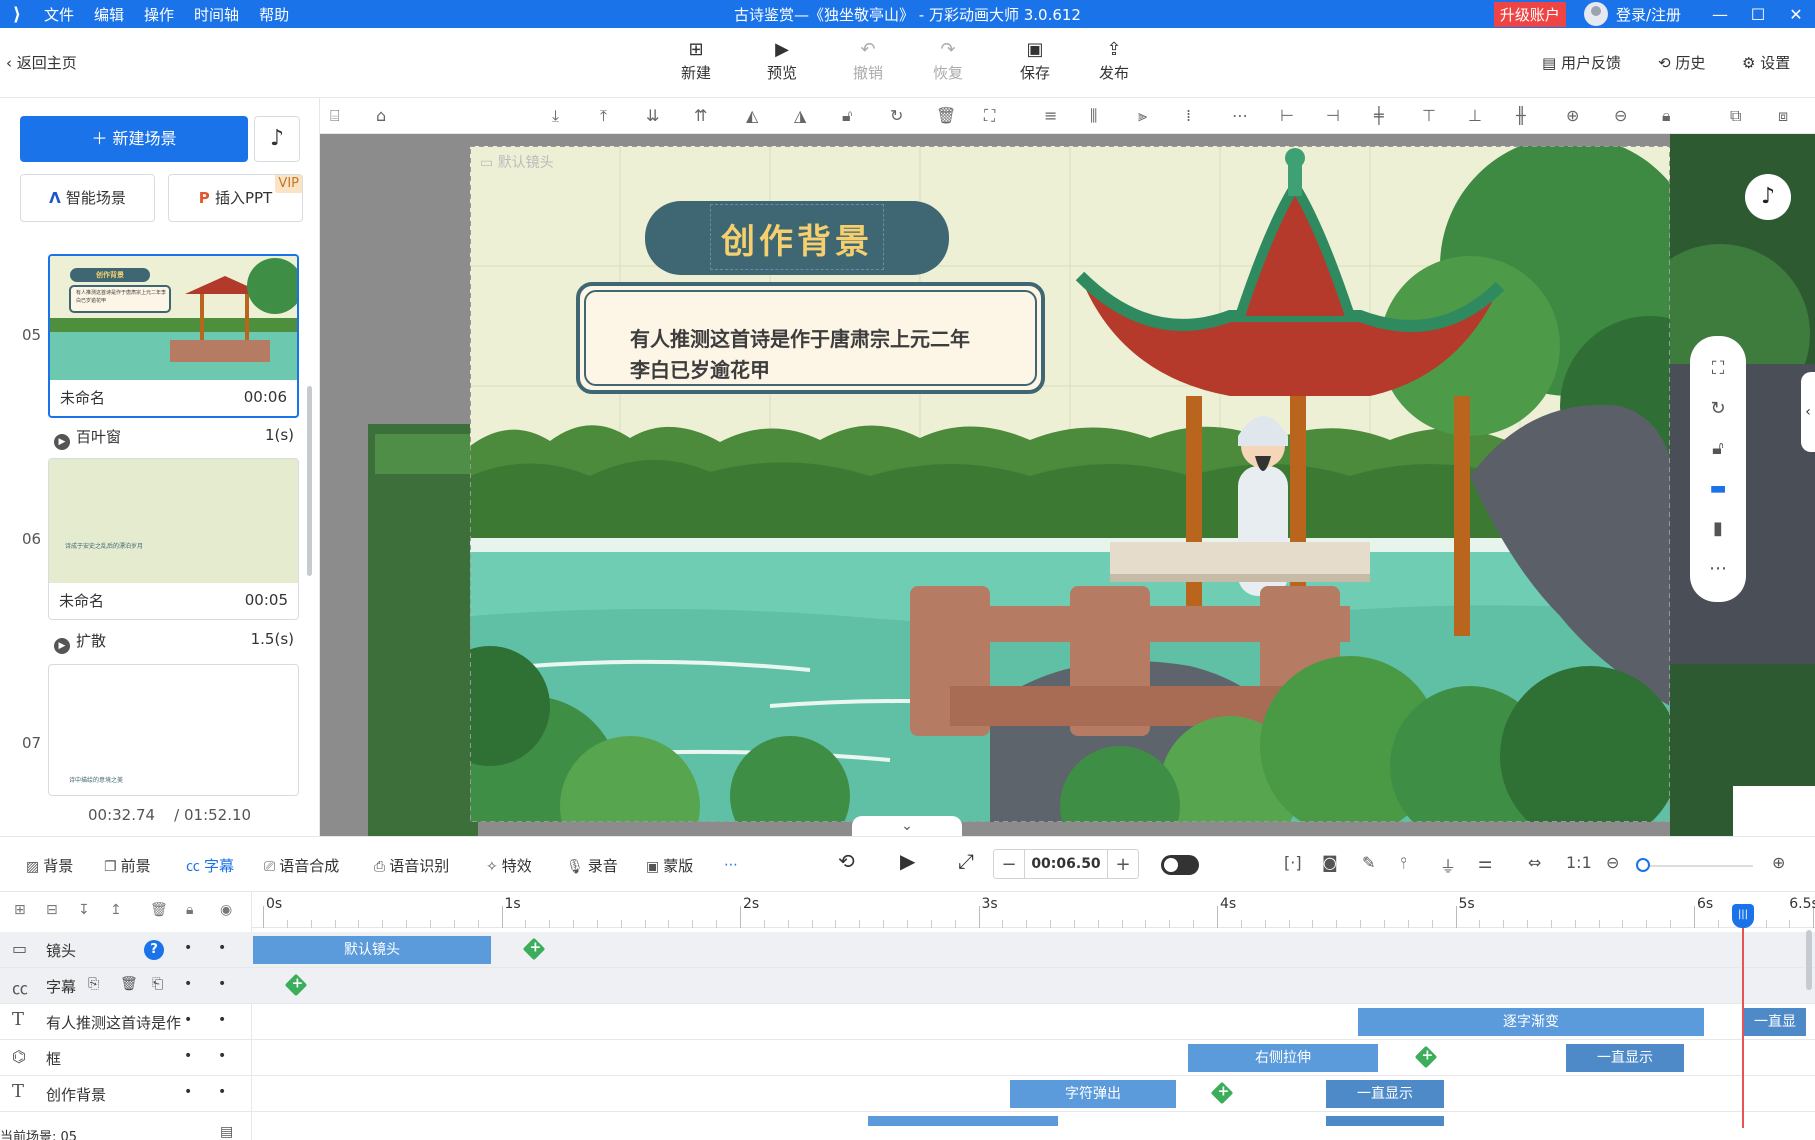 The height and width of the screenshot is (1140, 1815). I want to click on maximize-icon: ☐, so click(1758, 14).